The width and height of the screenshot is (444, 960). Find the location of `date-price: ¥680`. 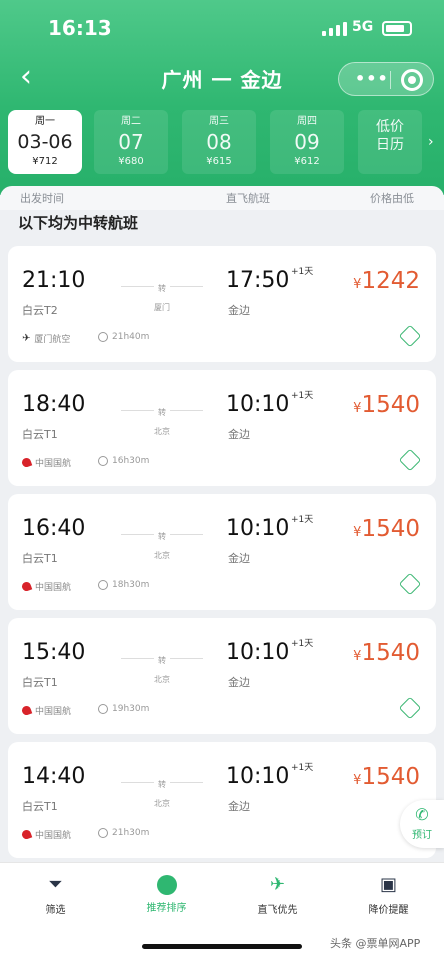

date-price: ¥680 is located at coordinates (131, 161).